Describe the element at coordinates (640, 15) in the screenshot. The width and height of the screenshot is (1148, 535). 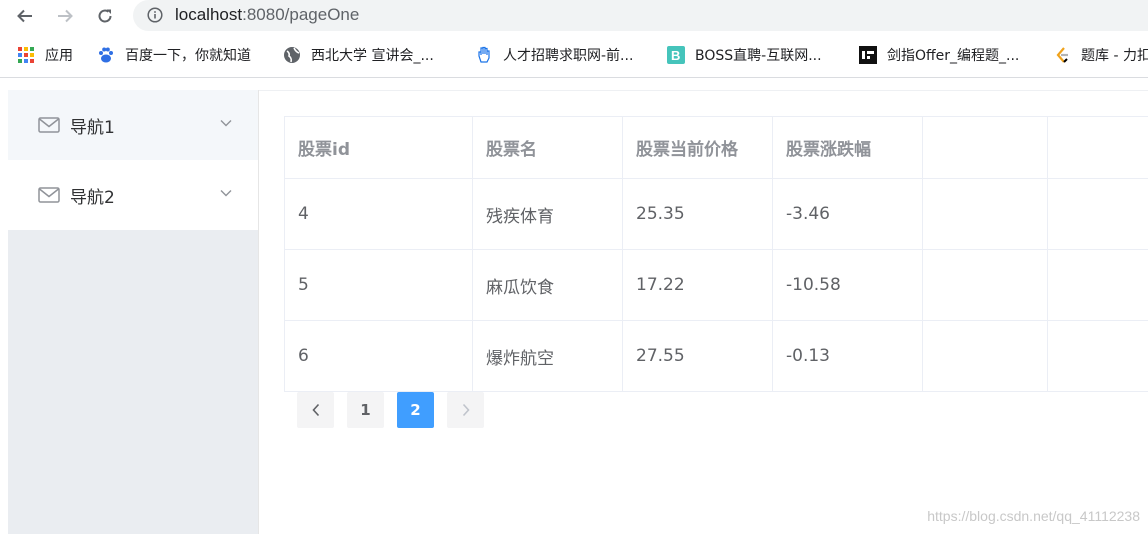
I see `address-bar: localhost:8080/pageOne` at that location.